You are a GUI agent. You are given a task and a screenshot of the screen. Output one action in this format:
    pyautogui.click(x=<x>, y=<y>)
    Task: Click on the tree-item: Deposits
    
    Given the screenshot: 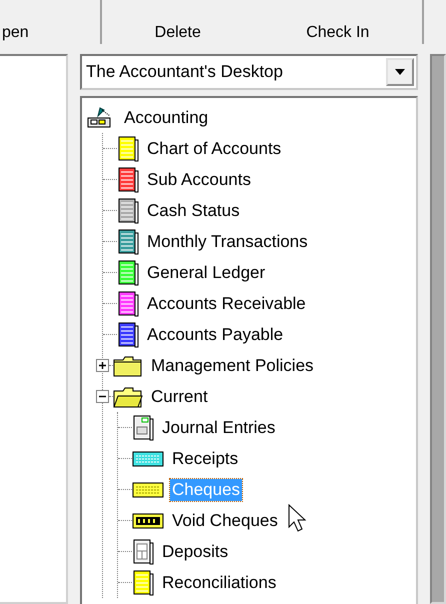 What is the action you would take?
    pyautogui.click(x=195, y=551)
    